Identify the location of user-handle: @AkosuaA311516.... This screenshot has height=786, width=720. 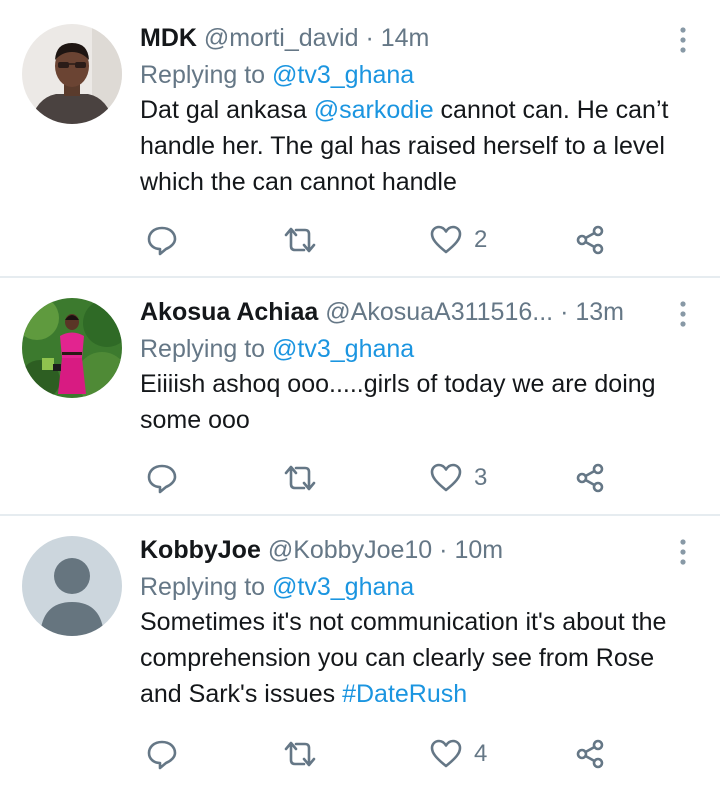
(439, 312).